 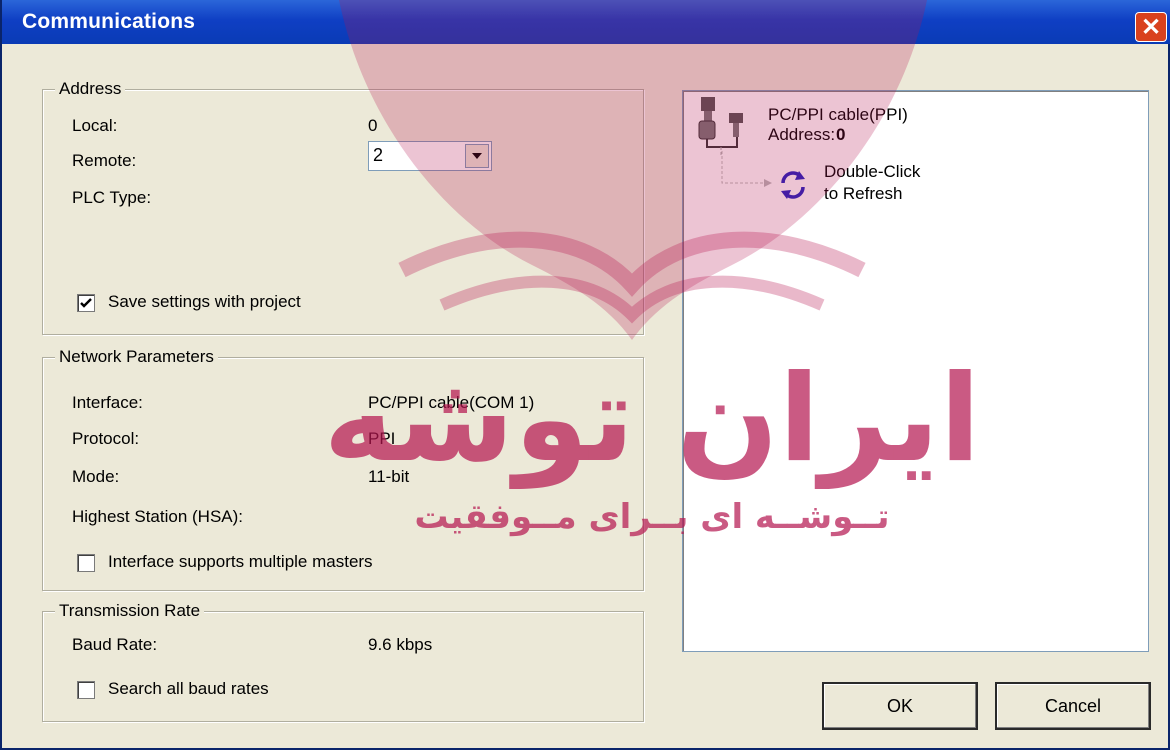 I want to click on protocol-label: Protocol:, so click(x=106, y=438).